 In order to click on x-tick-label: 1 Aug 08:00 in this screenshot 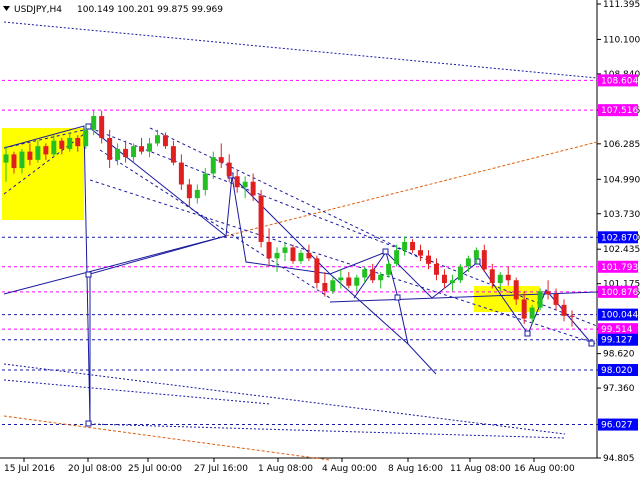, I will do `click(285, 469)`.